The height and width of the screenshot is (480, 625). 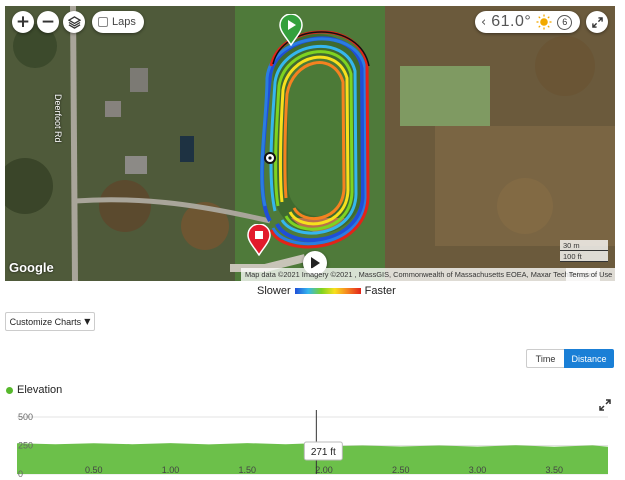 I want to click on fullscreen-button, so click(x=597, y=22).